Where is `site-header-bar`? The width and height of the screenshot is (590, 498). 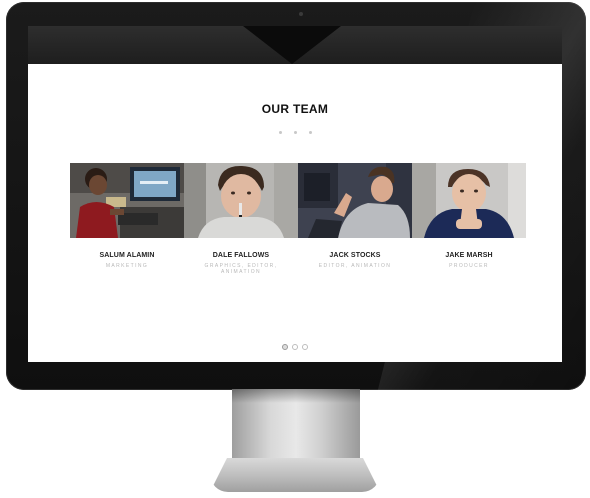 site-header-bar is located at coordinates (295, 45).